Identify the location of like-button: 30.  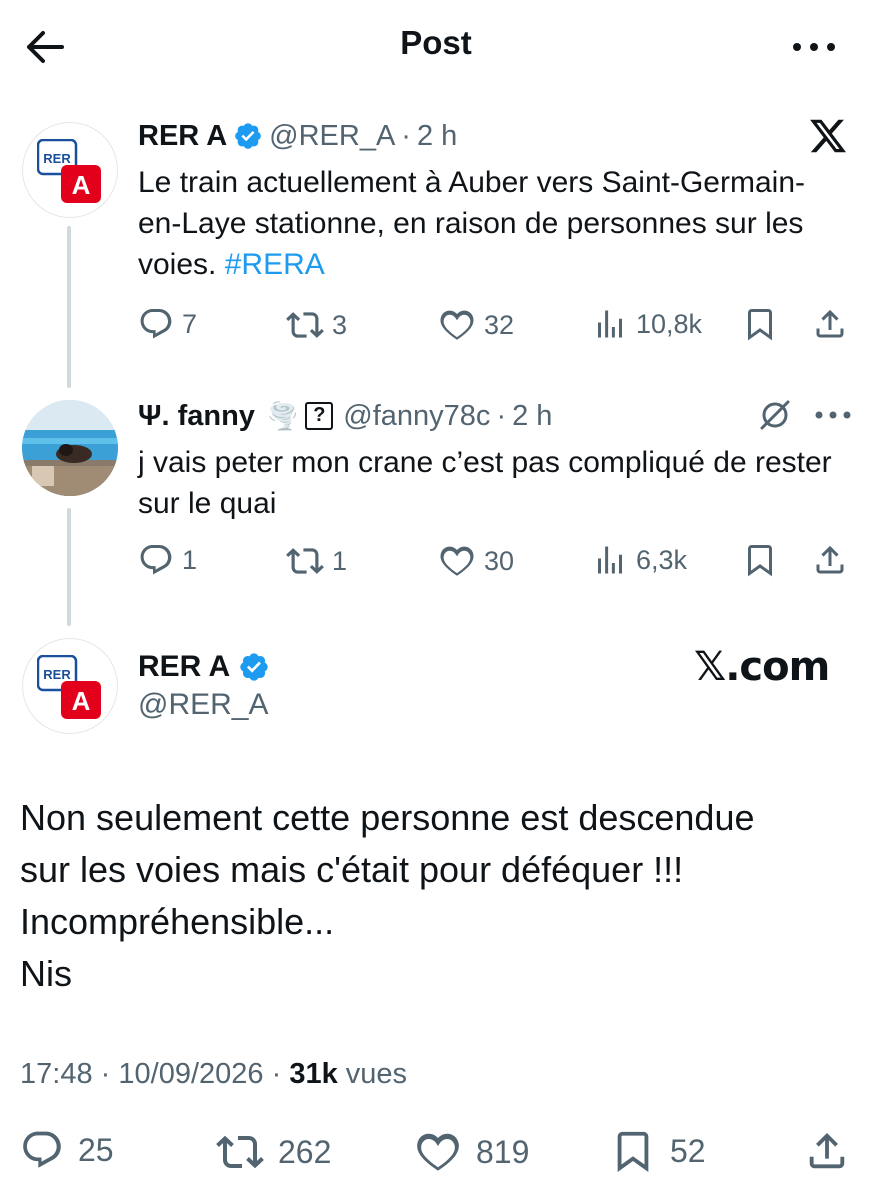
(476, 561).